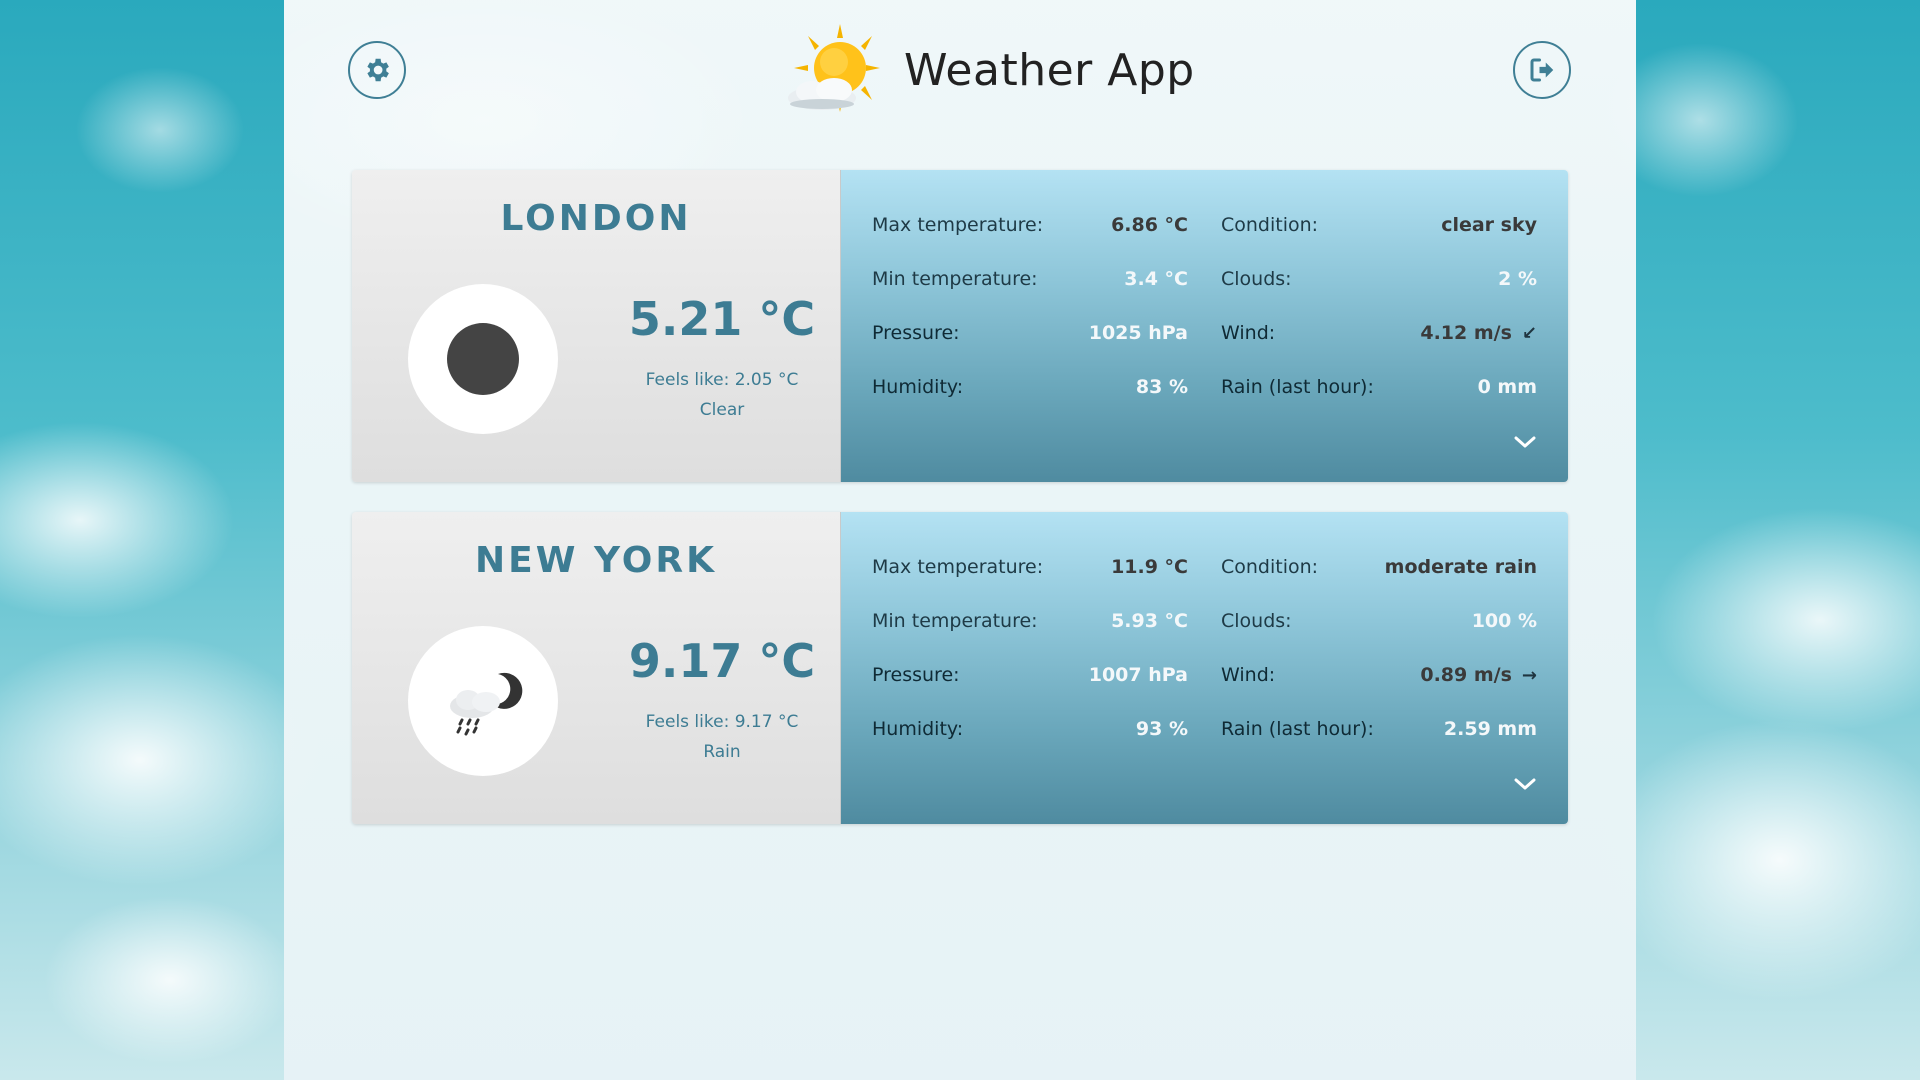  What do you see at coordinates (722, 661) in the screenshot?
I see `current-temperature: 9.17 °C` at bounding box center [722, 661].